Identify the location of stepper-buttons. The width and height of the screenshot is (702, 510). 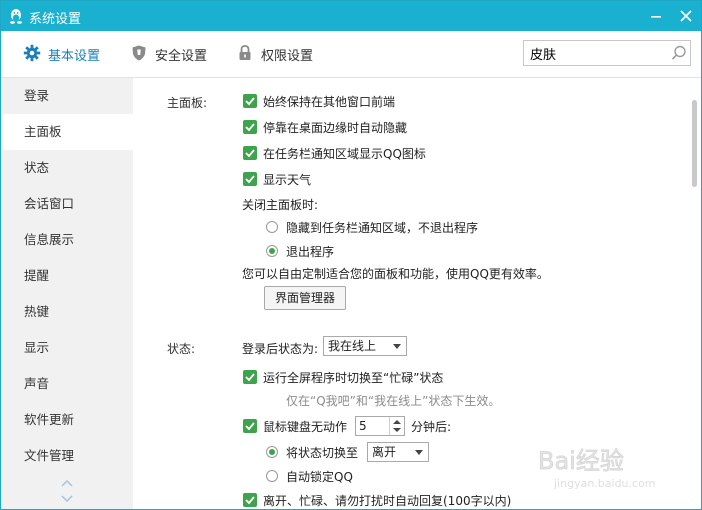
(396, 426).